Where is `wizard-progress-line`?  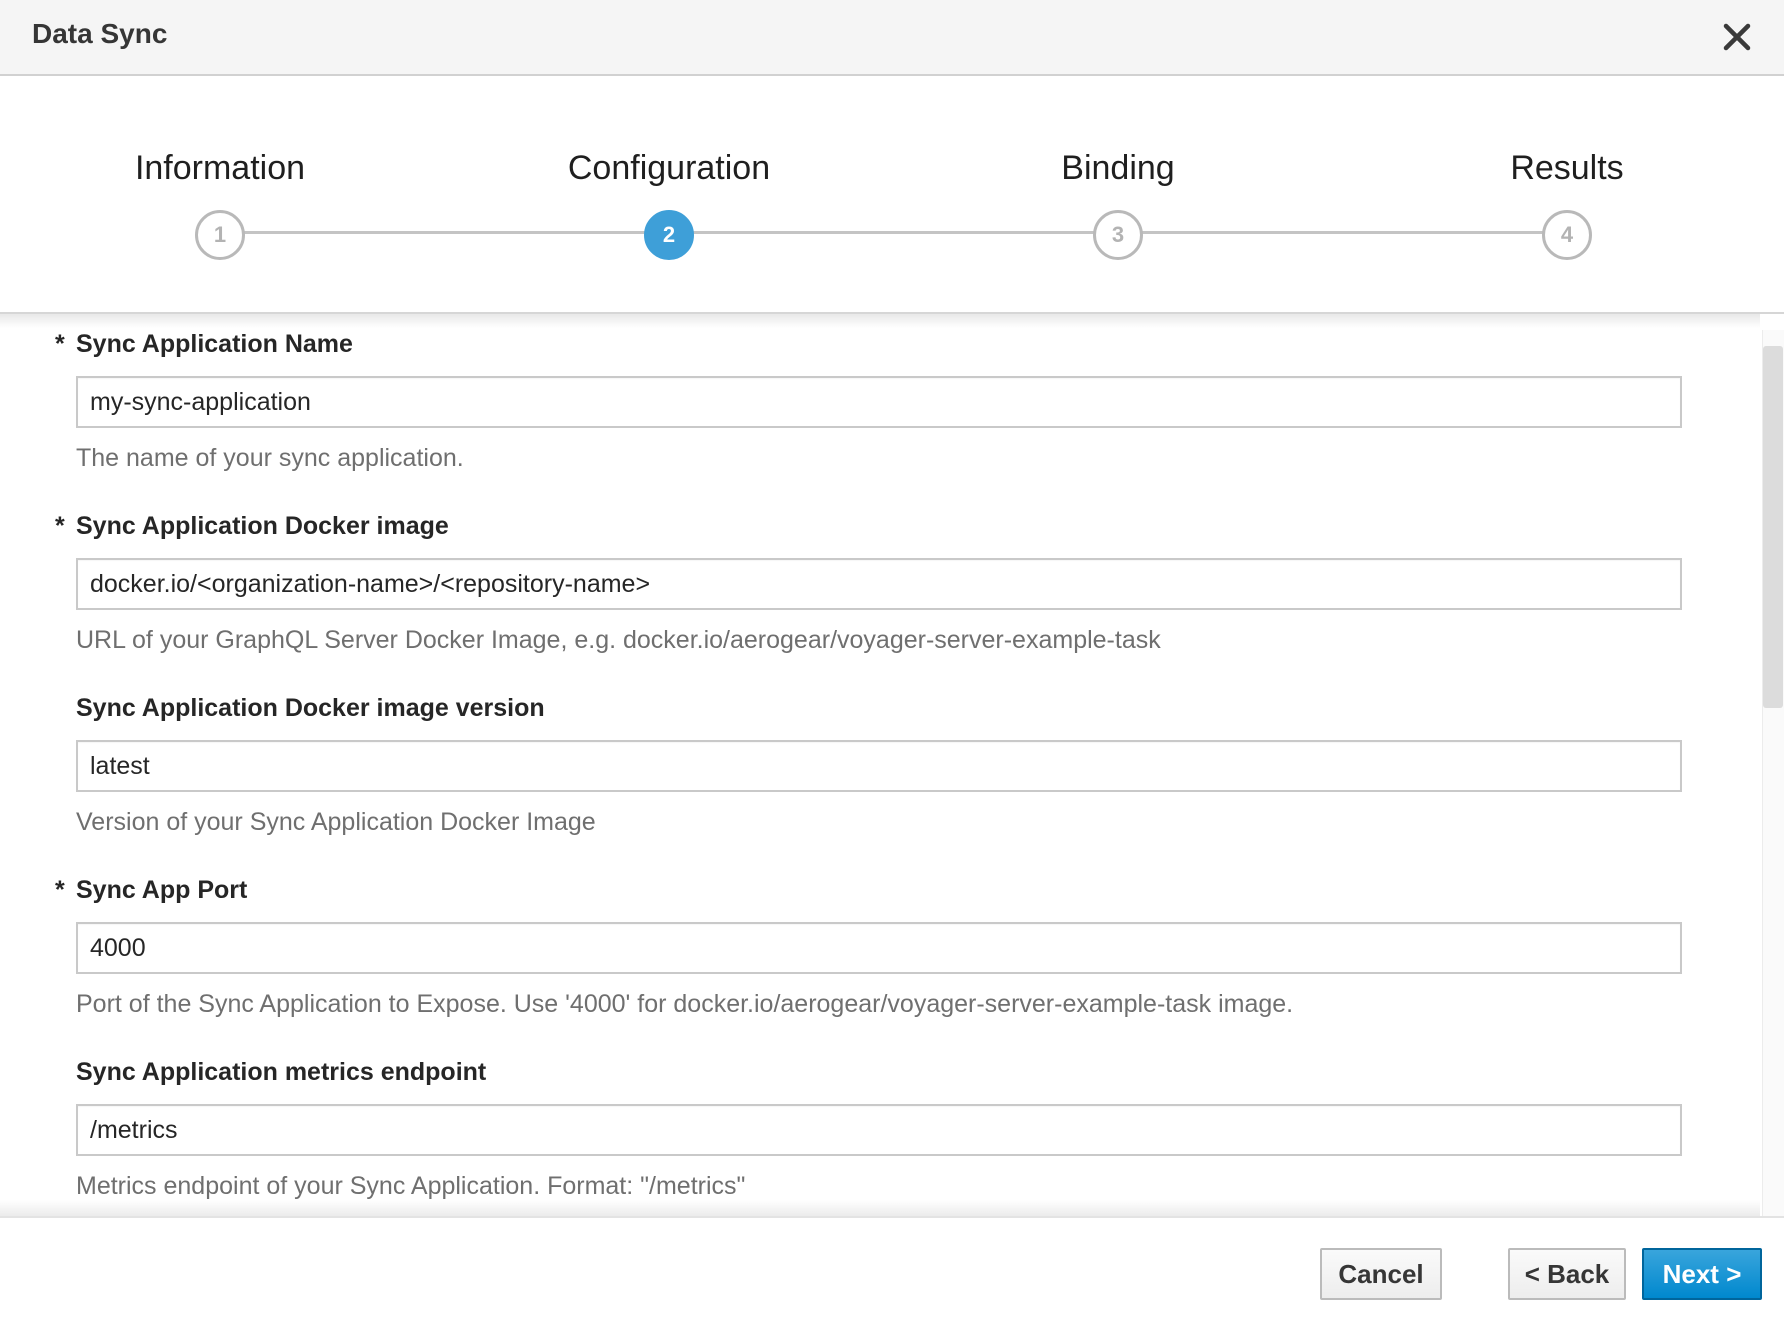
wizard-progress-line is located at coordinates (893, 232).